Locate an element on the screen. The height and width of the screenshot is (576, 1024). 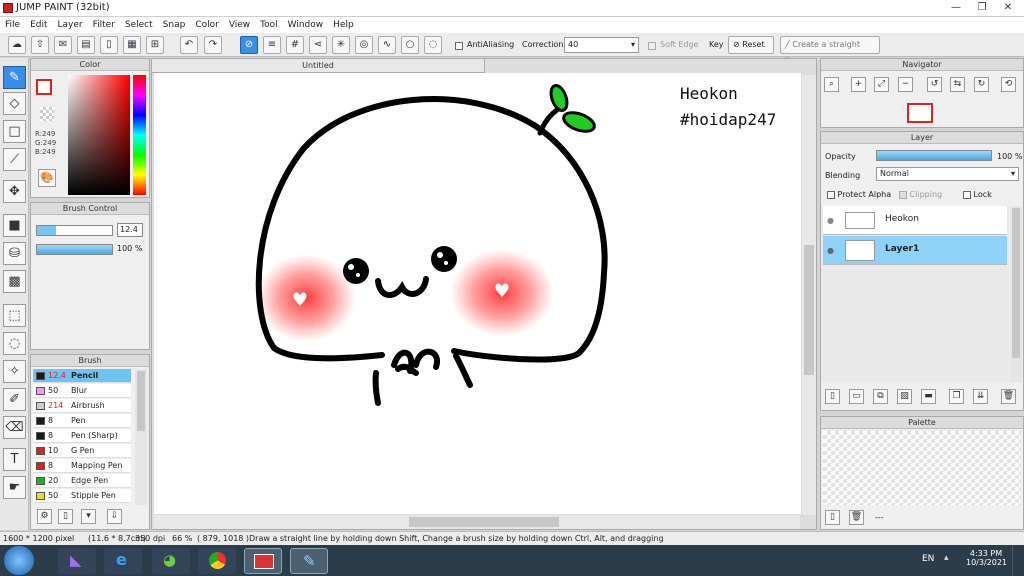
fit-window-icon: ⤢ is located at coordinates (881, 84).